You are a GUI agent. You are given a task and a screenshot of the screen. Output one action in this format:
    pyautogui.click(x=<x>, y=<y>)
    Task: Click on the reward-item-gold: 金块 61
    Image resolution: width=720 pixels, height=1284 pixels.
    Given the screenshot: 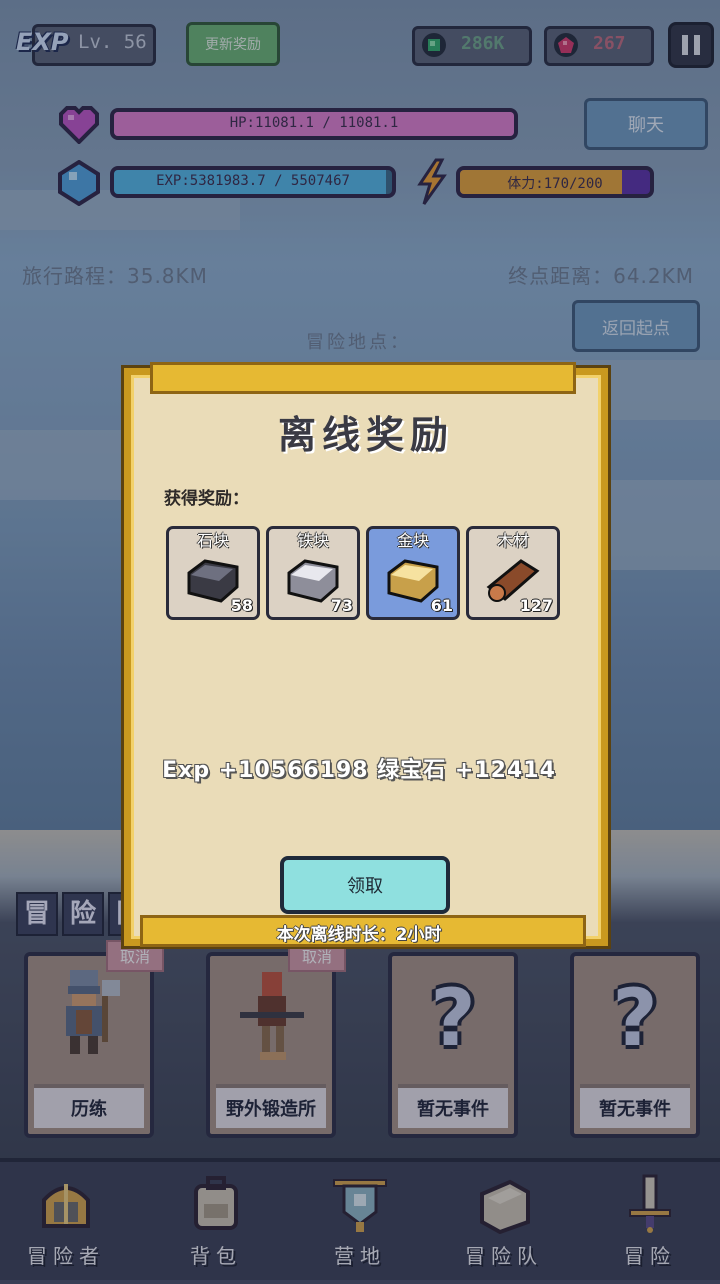 What is the action you would take?
    pyautogui.click(x=413, y=573)
    